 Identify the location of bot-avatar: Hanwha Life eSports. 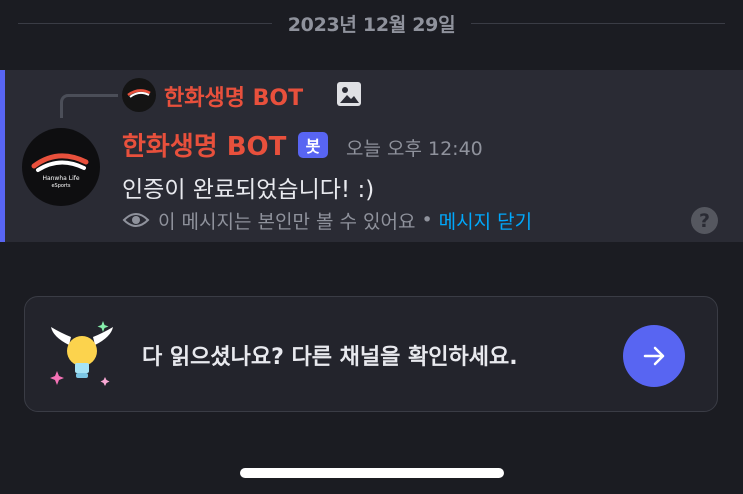
(61, 167).